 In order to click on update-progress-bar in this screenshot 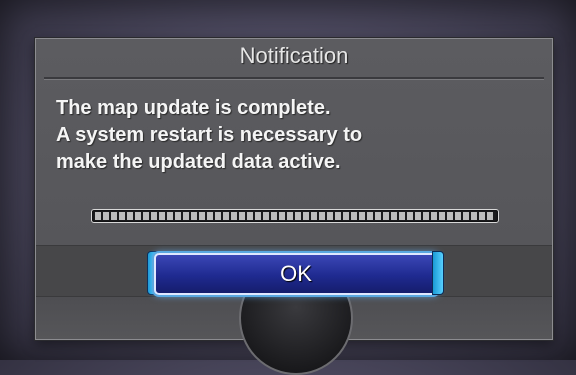, I will do `click(295, 216)`.